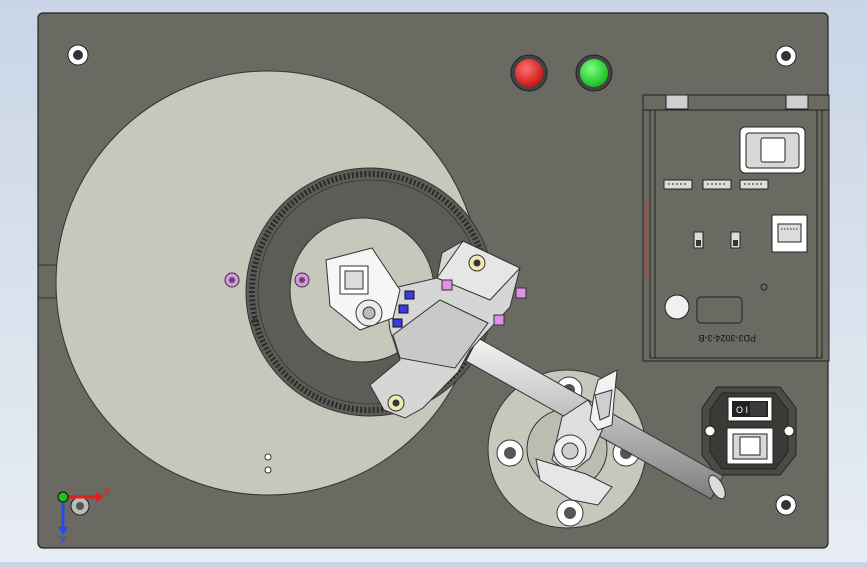  What do you see at coordinates (750, 446) in the screenshot?
I see `fuse-holder` at bounding box center [750, 446].